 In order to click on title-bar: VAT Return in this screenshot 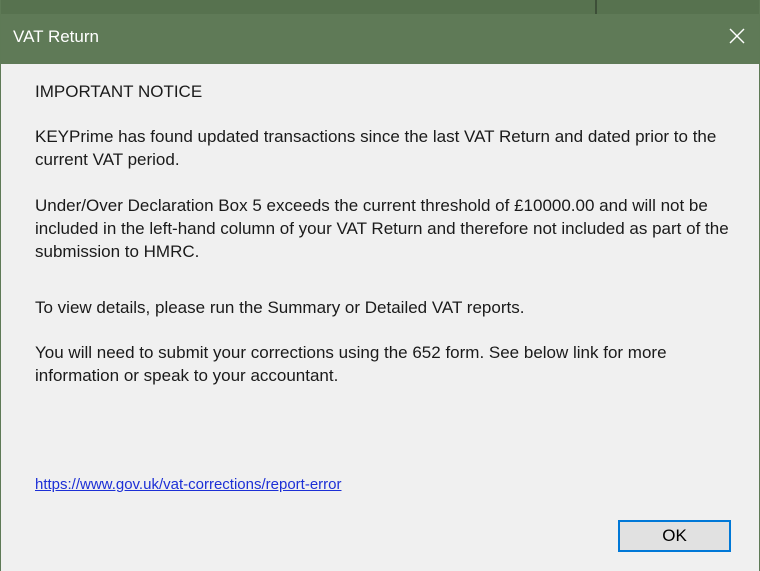, I will do `click(380, 32)`.